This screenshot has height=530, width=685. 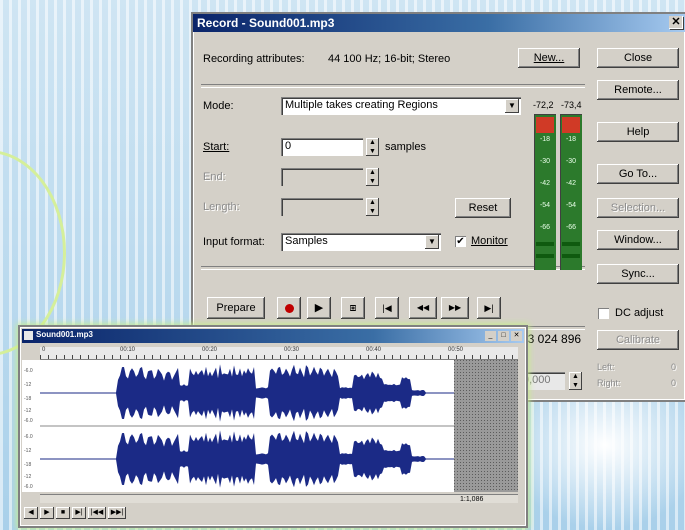 What do you see at coordinates (372, 207) in the screenshot?
I see `length-spinner: ▲ ▼` at bounding box center [372, 207].